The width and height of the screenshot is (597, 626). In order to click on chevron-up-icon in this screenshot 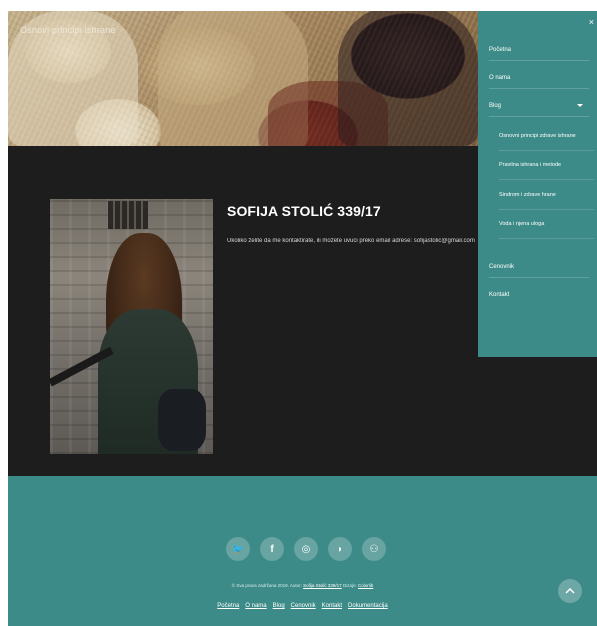, I will do `click(570, 591)`.